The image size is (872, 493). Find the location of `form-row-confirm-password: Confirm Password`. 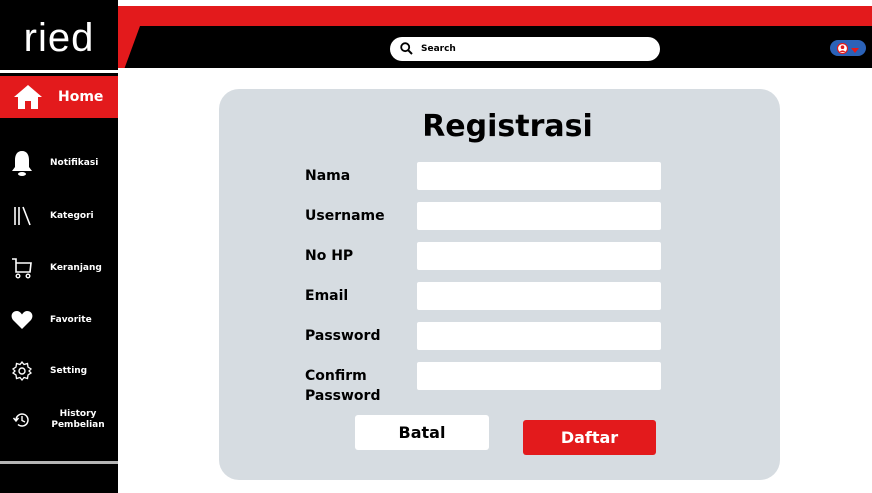

form-row-confirm-password: Confirm Password is located at coordinates (485, 383).